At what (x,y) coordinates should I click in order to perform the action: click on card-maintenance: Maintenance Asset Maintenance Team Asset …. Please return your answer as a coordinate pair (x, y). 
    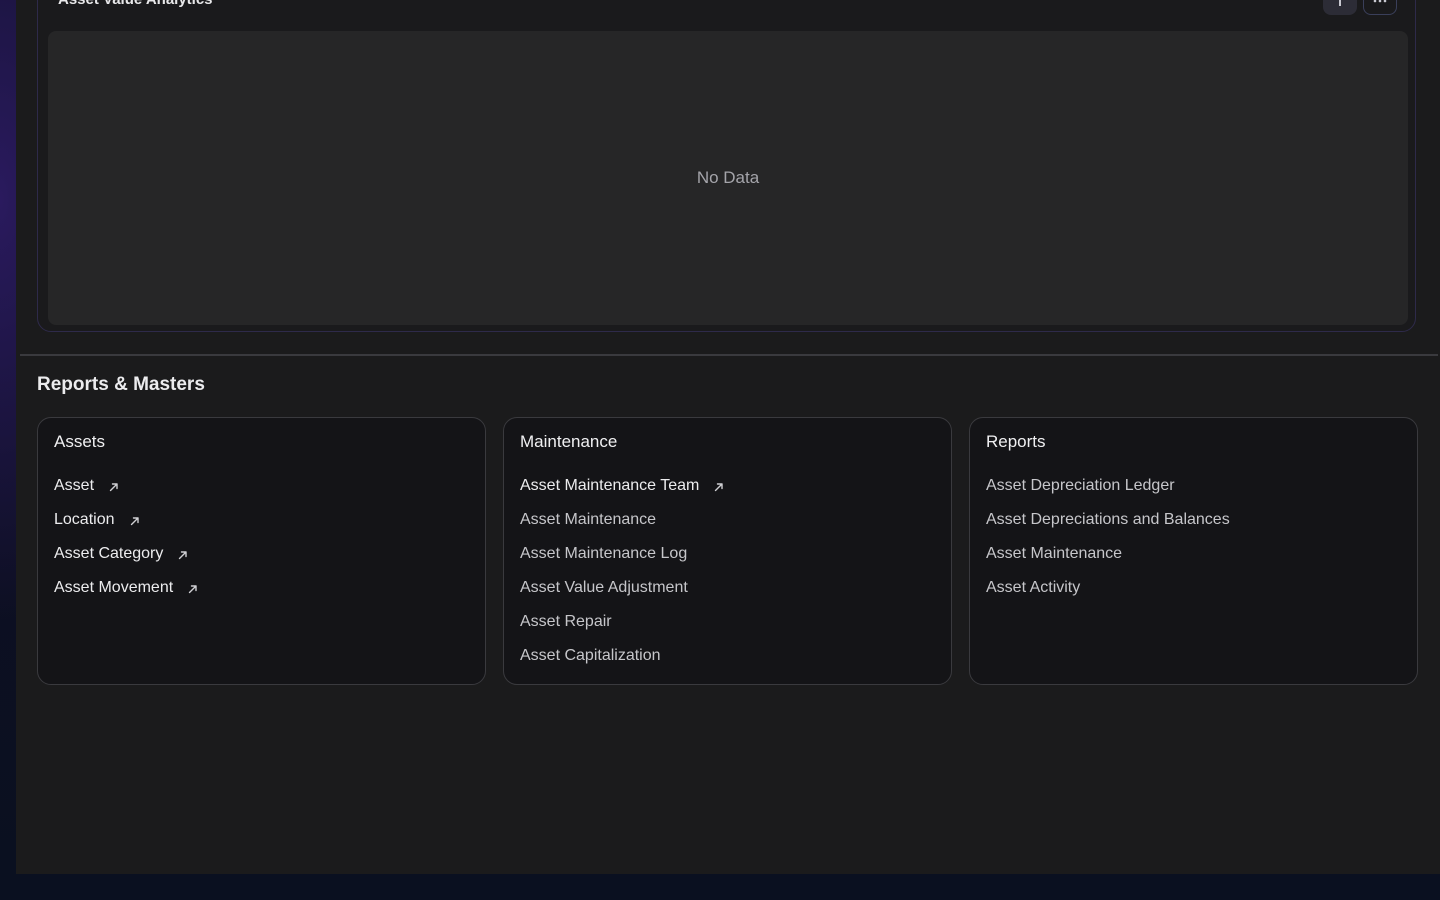
    Looking at the image, I should click on (727, 551).